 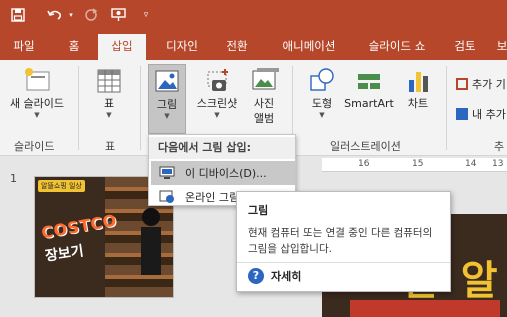 I want to click on store-icon, so click(x=462, y=84).